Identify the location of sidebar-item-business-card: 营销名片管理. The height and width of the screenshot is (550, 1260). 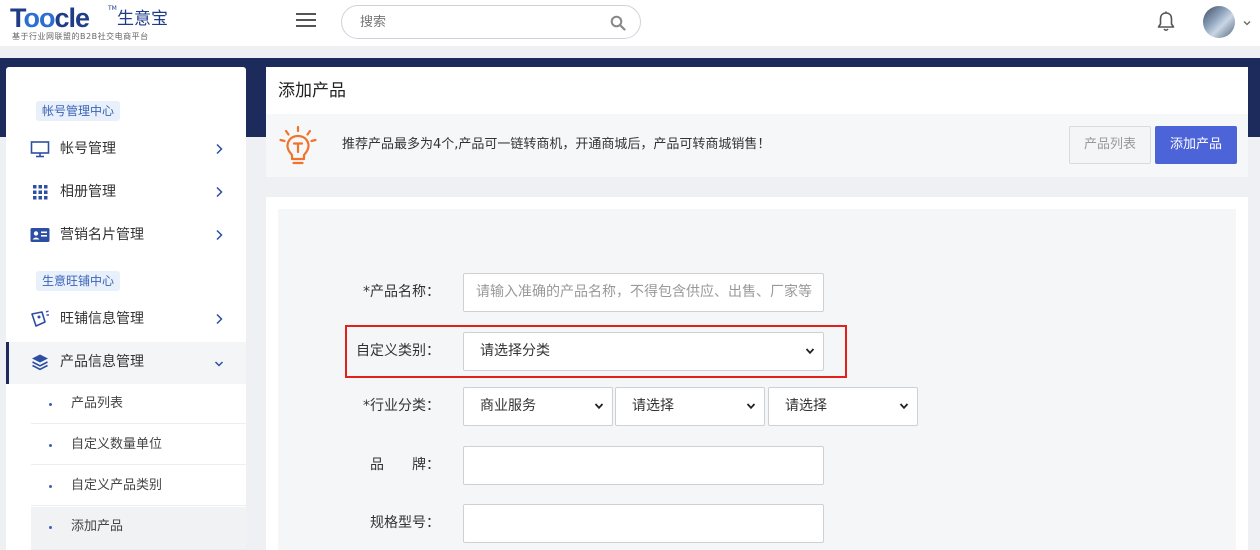
(126, 235).